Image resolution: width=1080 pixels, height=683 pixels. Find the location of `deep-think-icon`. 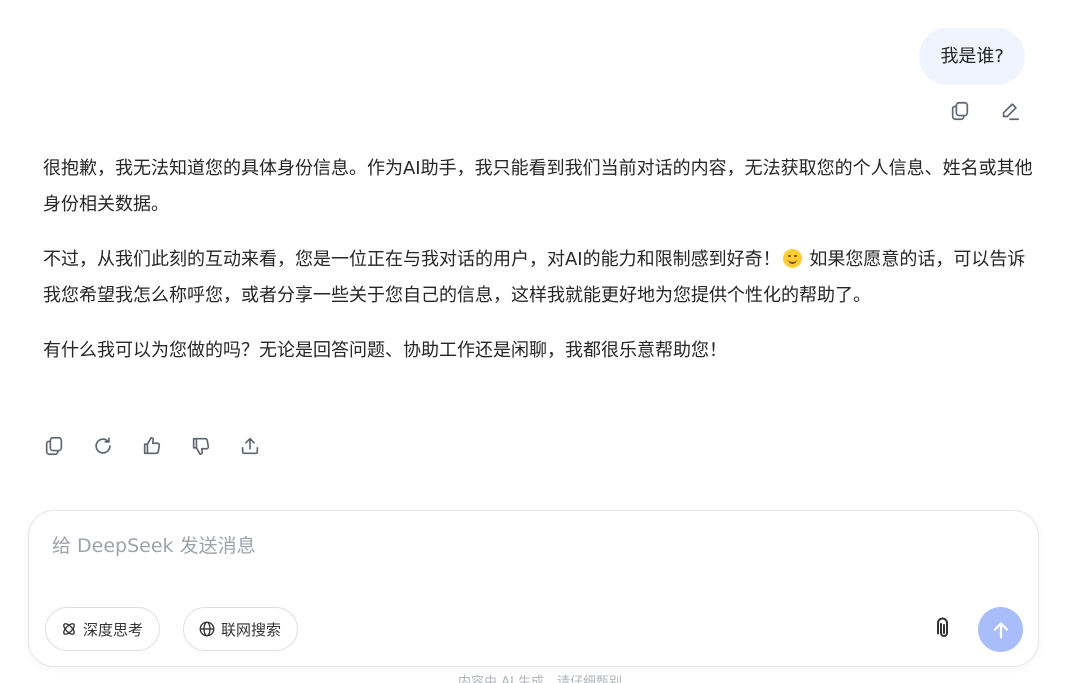

deep-think-icon is located at coordinates (69, 629).